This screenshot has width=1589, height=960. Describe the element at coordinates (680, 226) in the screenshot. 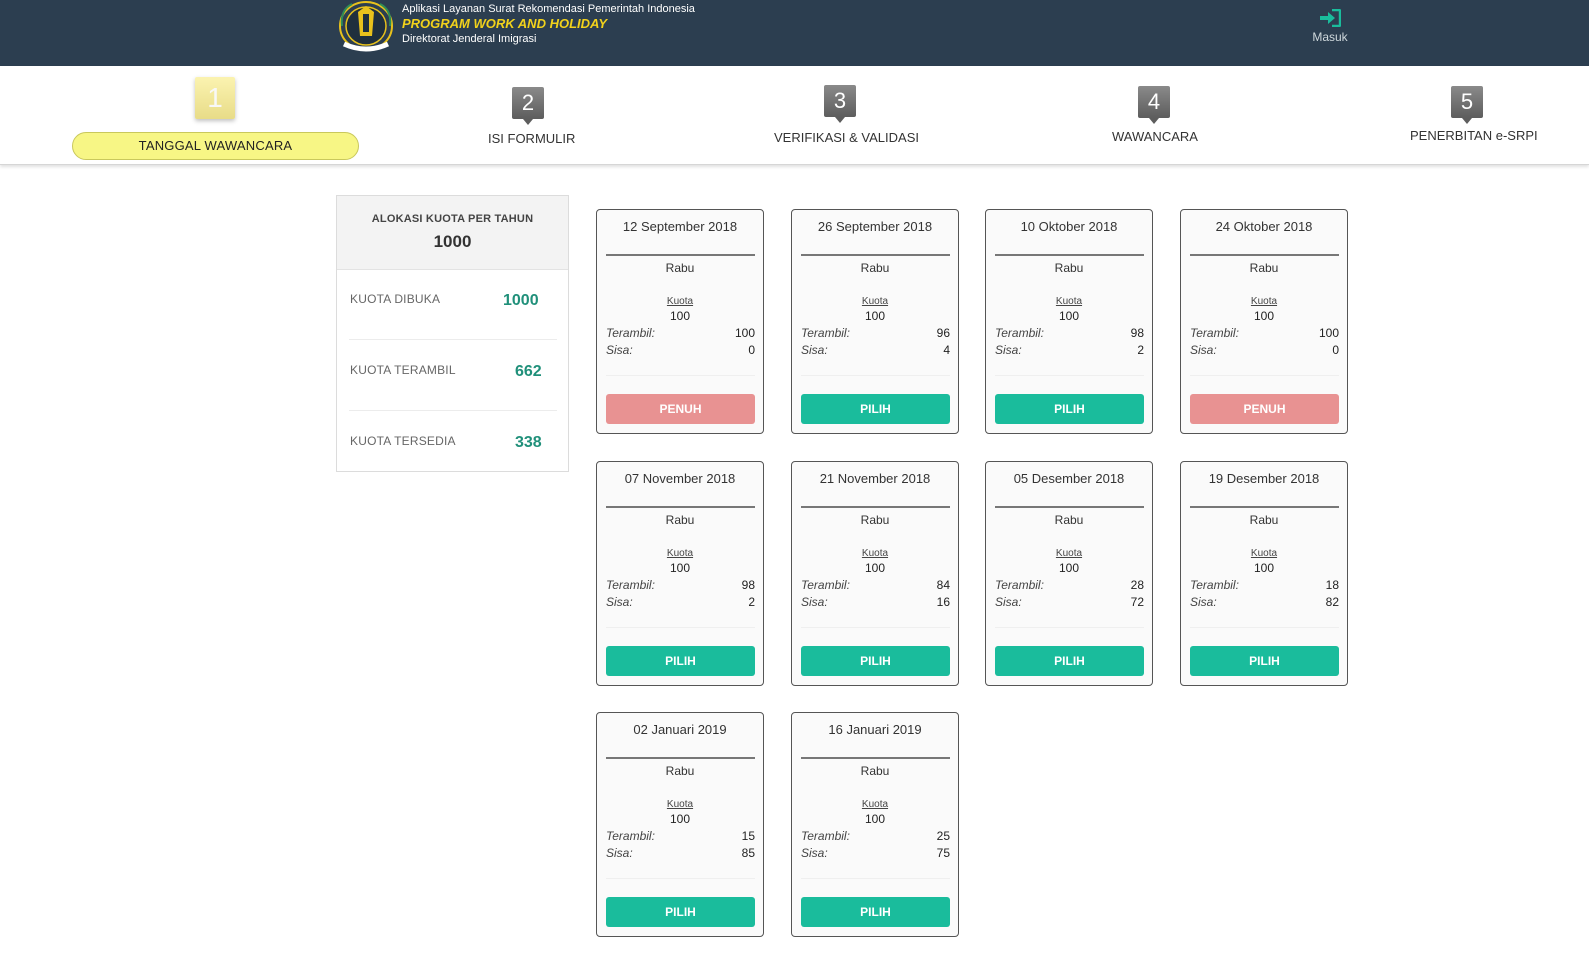

I see `card-date: 12 September 2018` at that location.